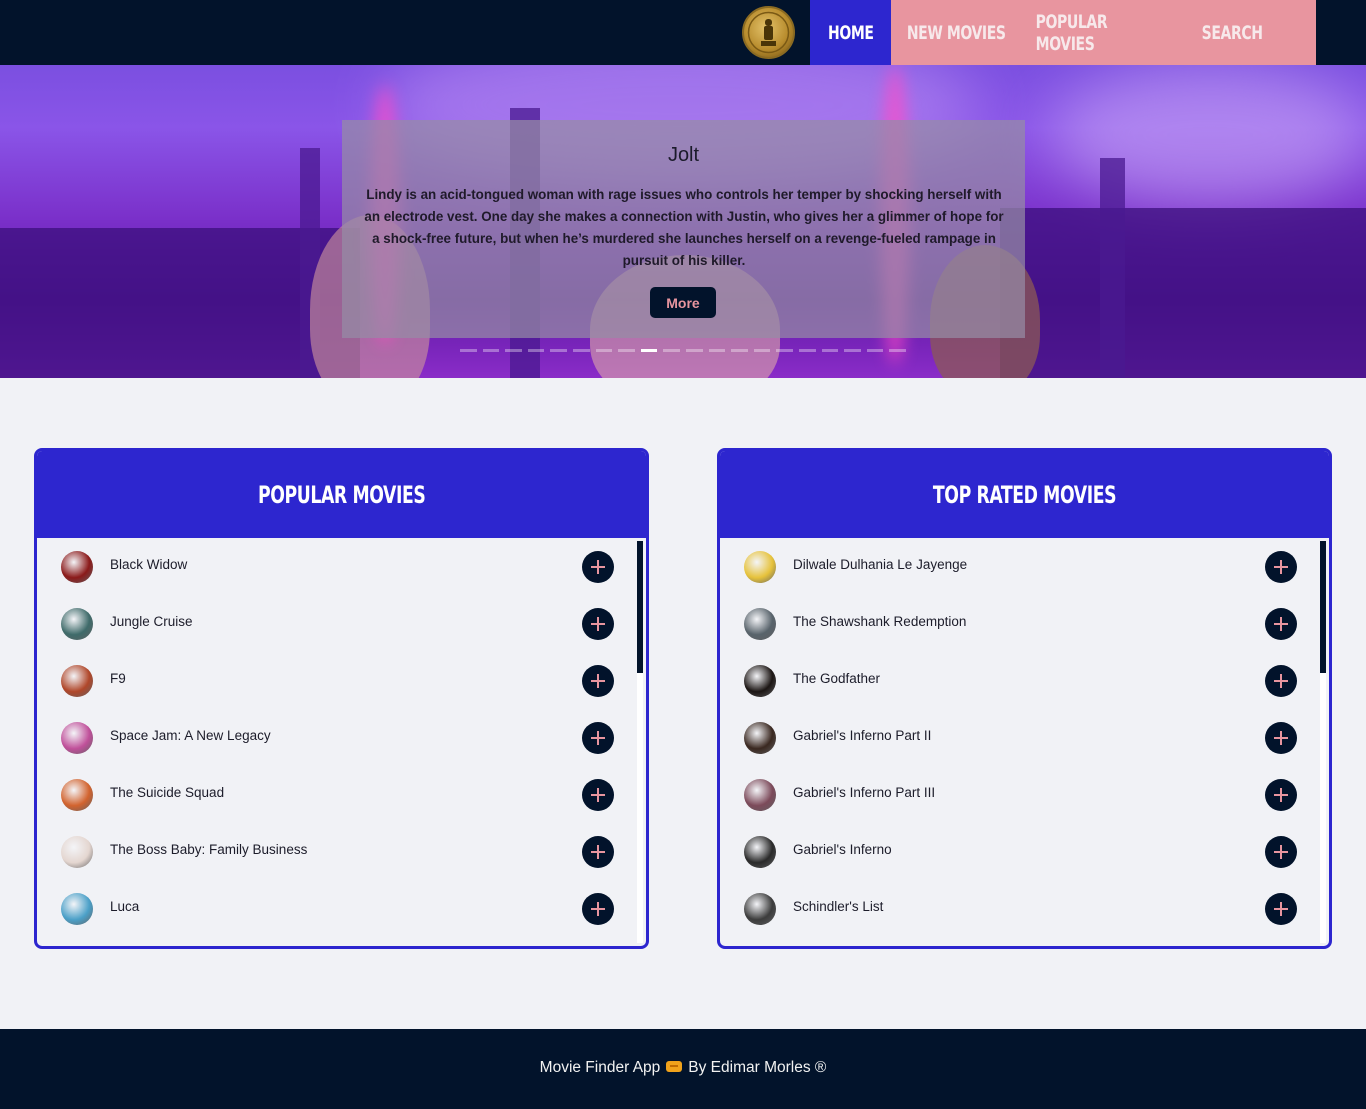 The image size is (1366, 1109). I want to click on nav-popular-movies: Popular Movies, so click(1102, 32).